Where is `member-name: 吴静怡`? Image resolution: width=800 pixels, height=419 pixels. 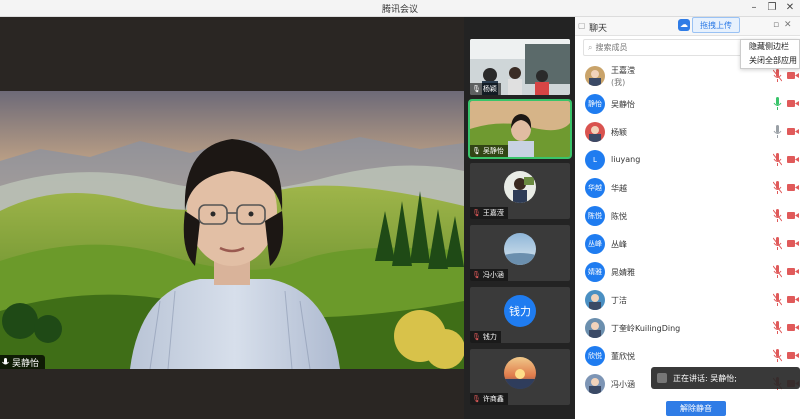 member-name: 吴静怡 is located at coordinates (623, 104).